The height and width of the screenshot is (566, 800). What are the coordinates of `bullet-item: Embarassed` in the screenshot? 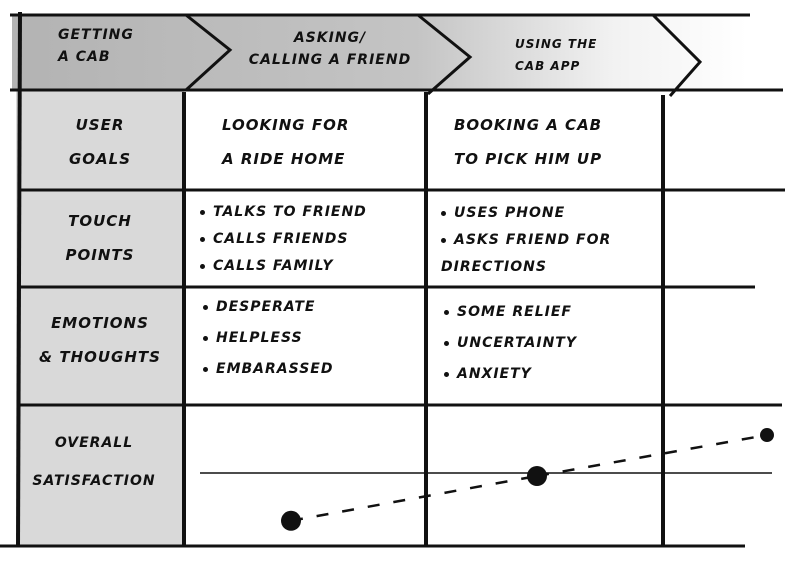 It's located at (268, 369).